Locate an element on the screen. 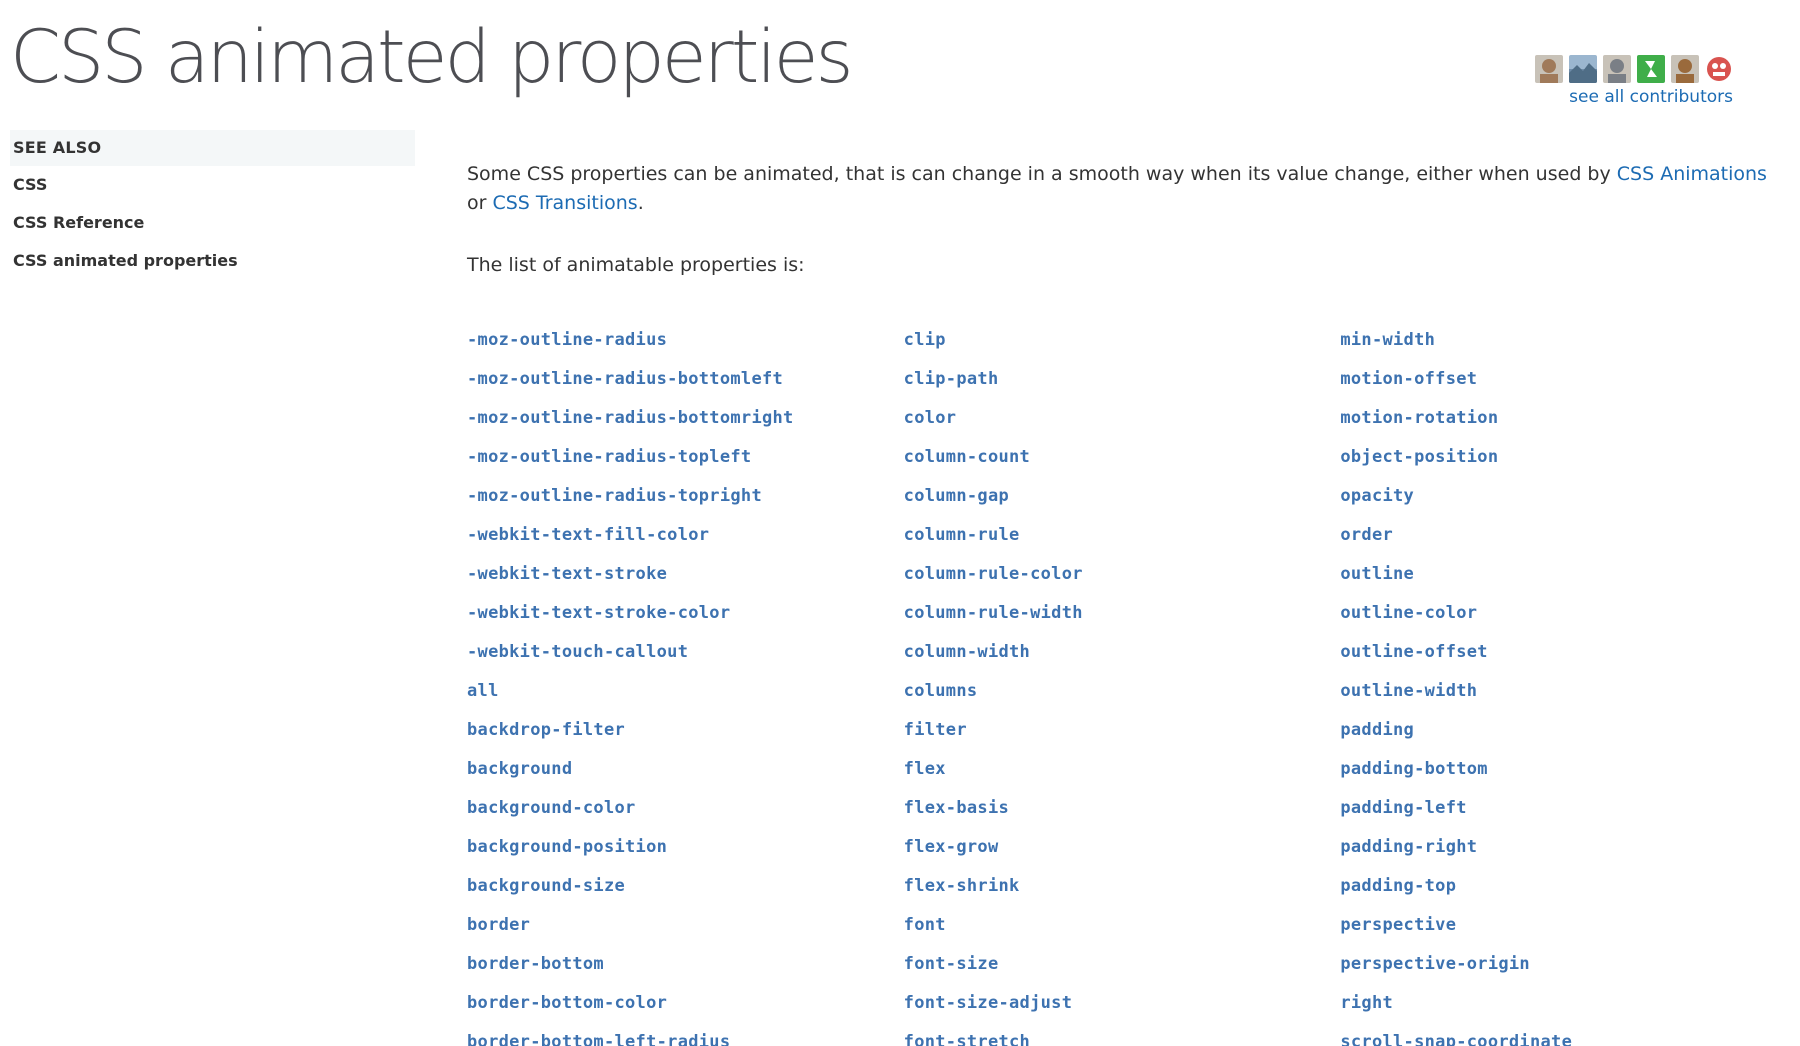  sidebar-link-css: CSS is located at coordinates (212, 185).